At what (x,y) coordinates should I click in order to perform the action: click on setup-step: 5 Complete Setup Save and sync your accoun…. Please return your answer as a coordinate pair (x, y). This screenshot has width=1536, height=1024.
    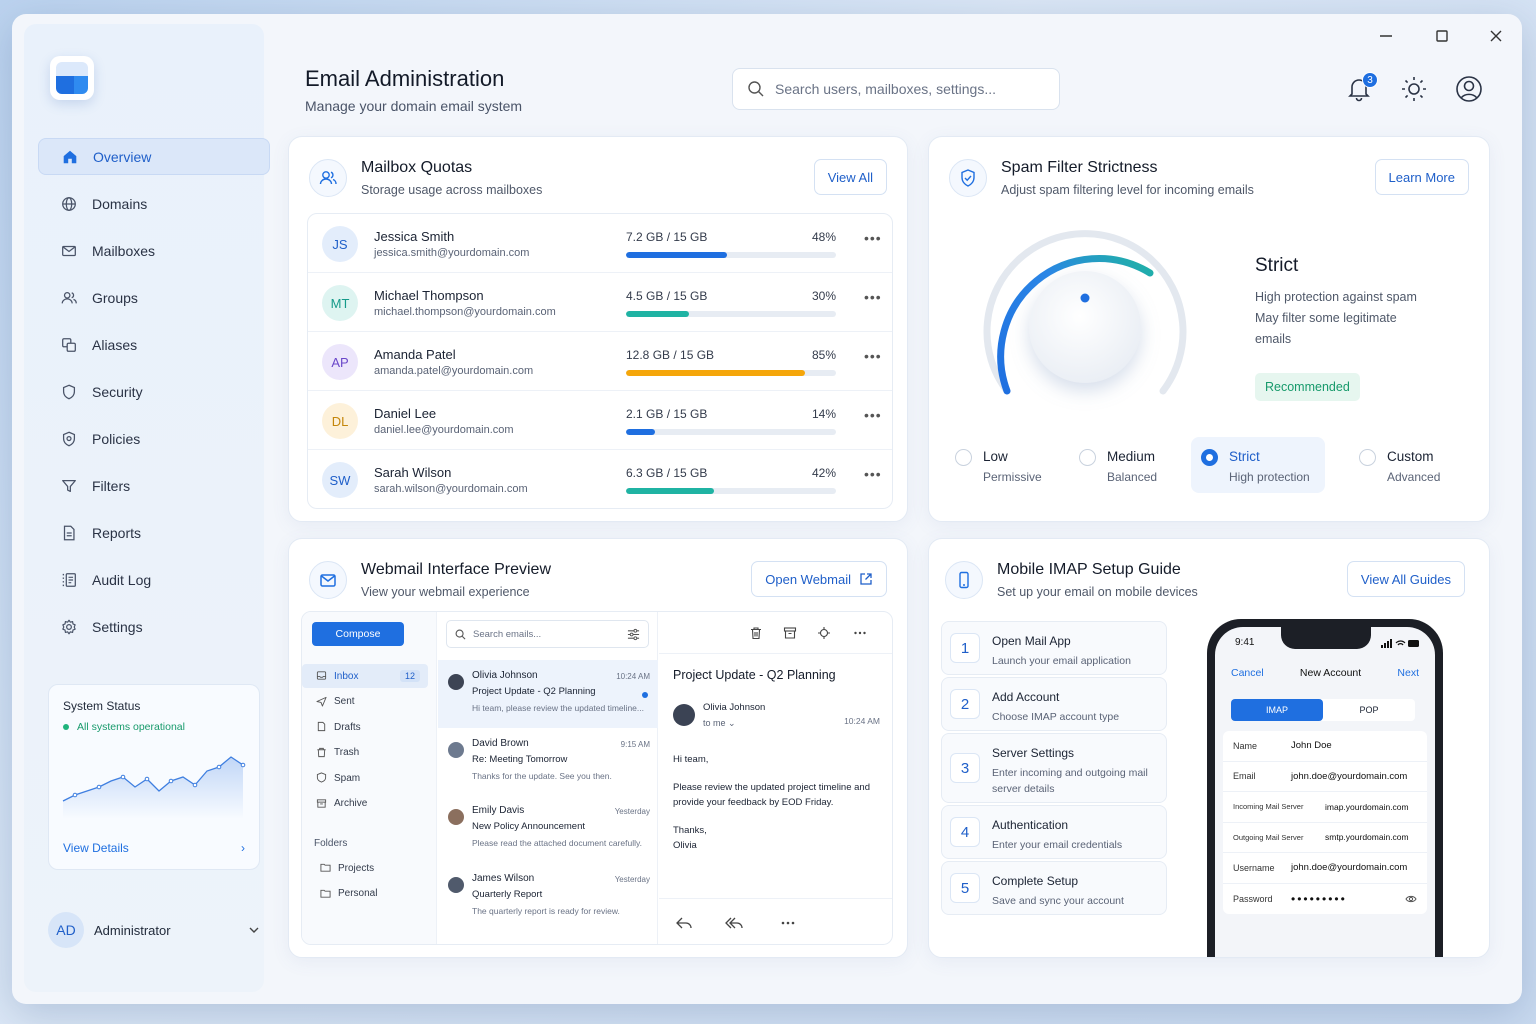
    Looking at the image, I should click on (1054, 888).